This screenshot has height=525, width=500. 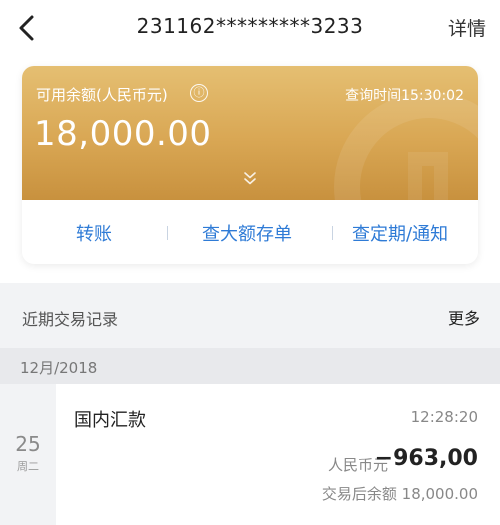 I want to click on transaction-weekday: 周二, so click(x=28, y=466).